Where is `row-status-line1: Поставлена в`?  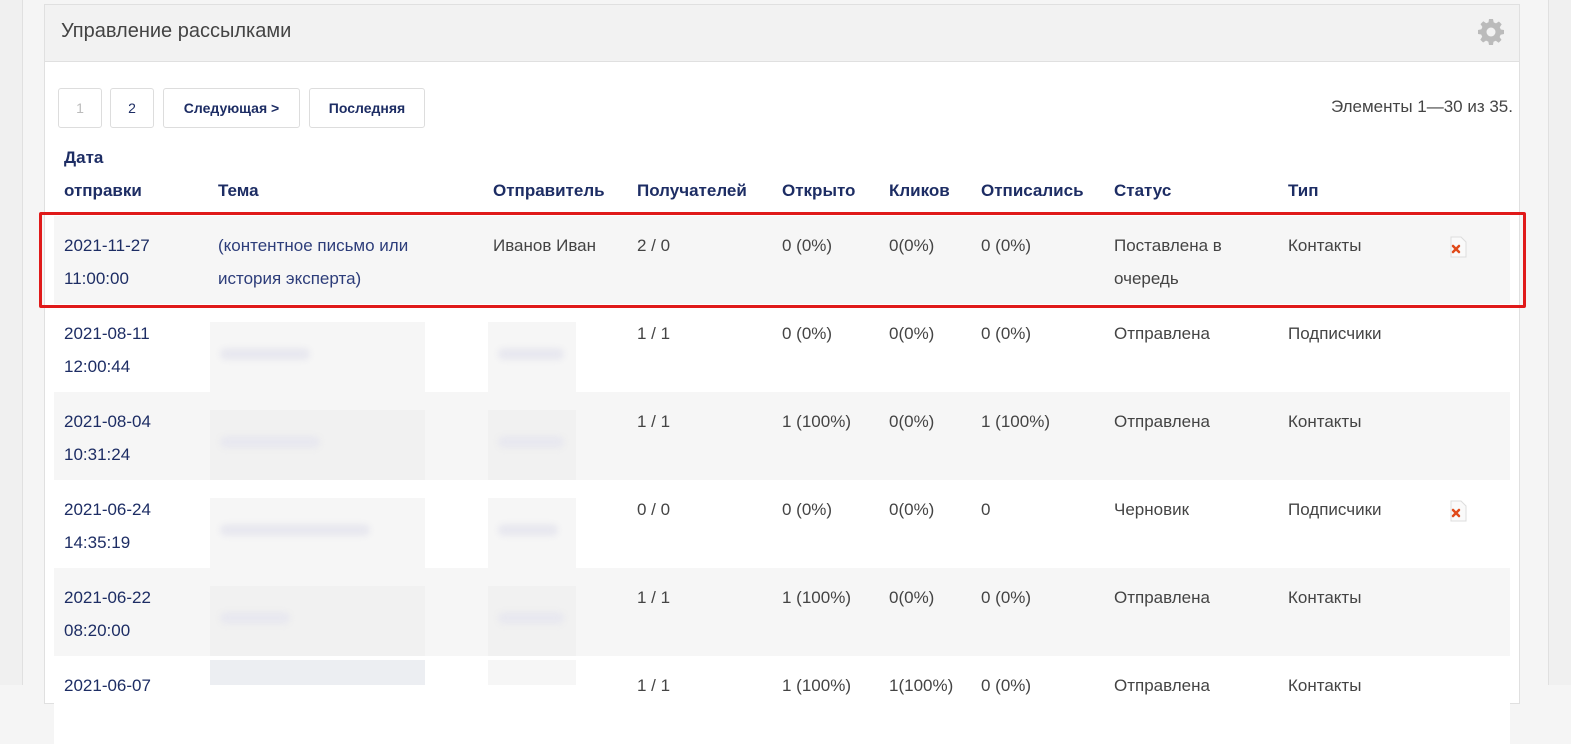 row-status-line1: Поставлена в is located at coordinates (1168, 245).